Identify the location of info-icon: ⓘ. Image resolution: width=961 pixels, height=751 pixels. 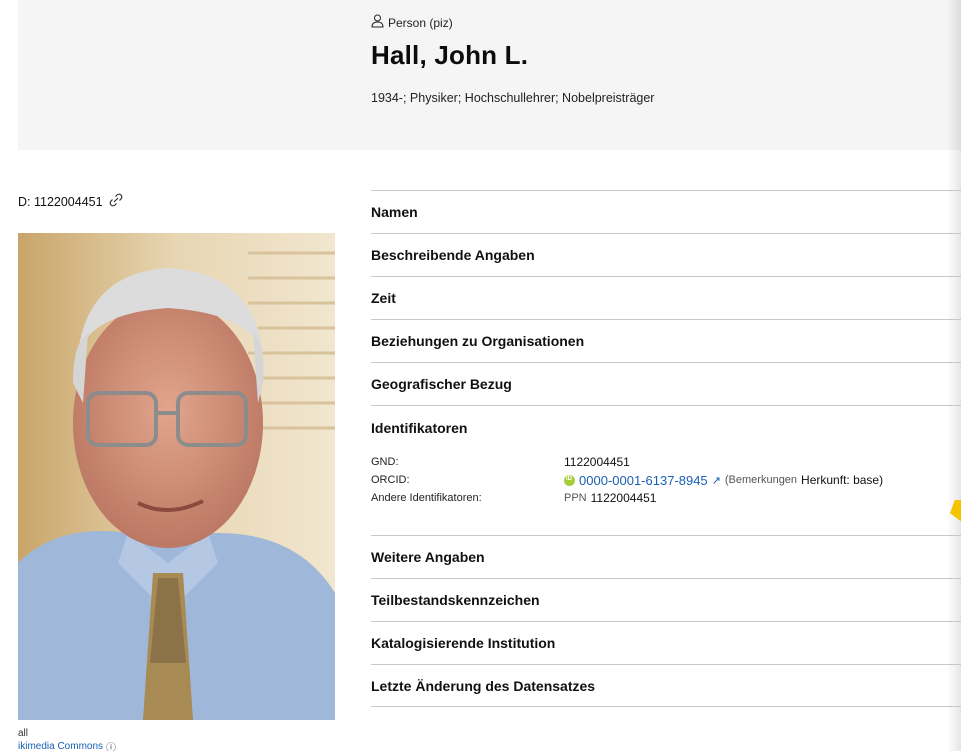
(111, 745).